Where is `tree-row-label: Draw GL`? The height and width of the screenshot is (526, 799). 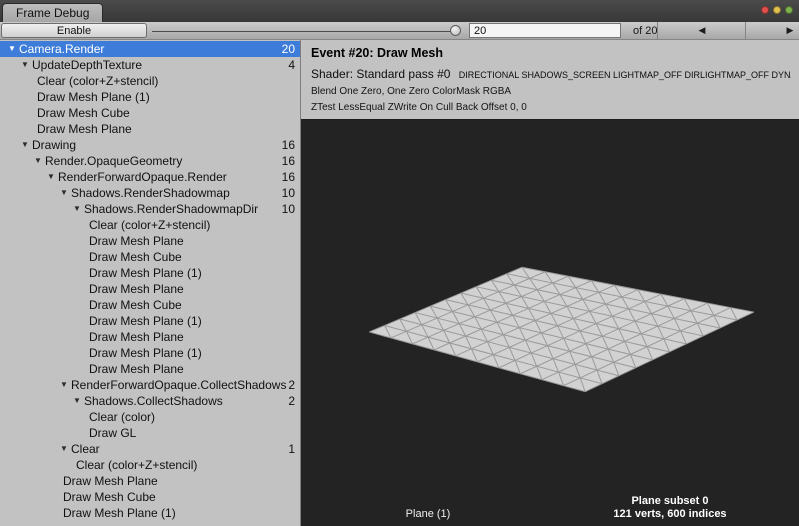 tree-row-label: Draw GL is located at coordinates (113, 433).